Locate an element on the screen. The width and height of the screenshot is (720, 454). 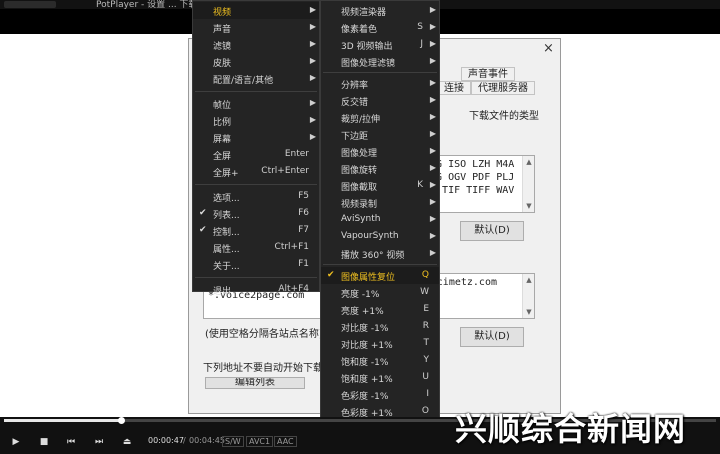
menu-video-item: 色彩度 -1% I is located at coordinates (380, 394).